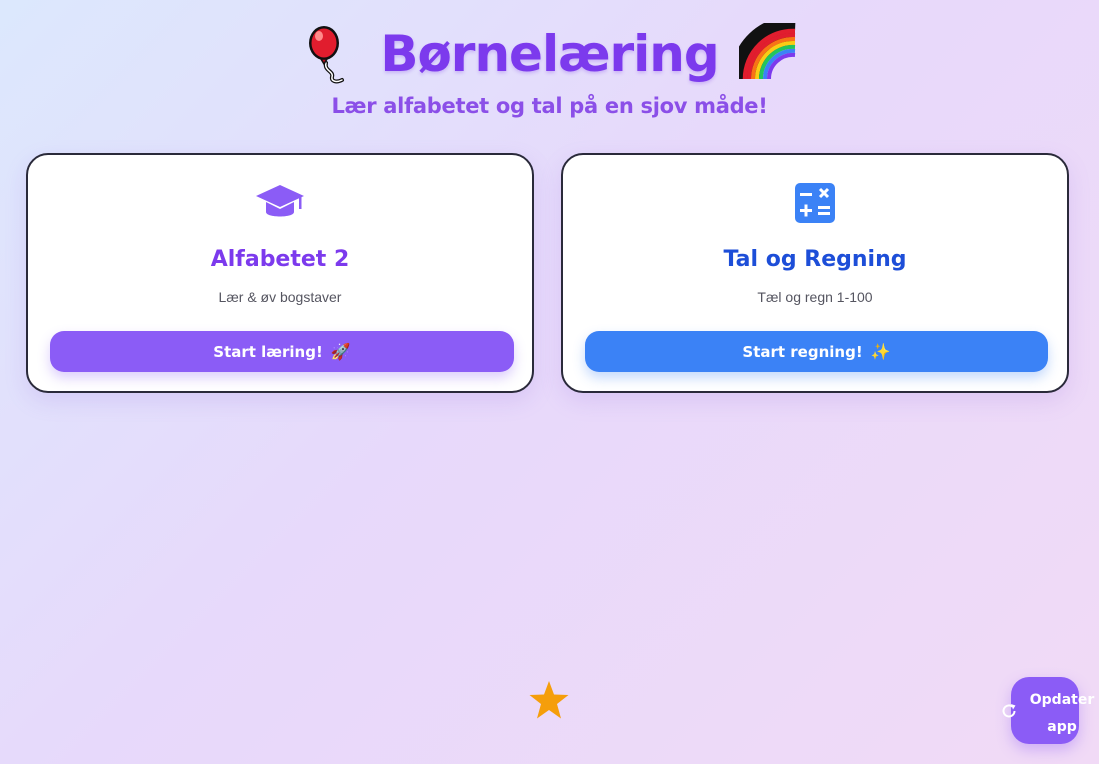 The image size is (1099, 764). What do you see at coordinates (1062, 713) in the screenshot?
I see `update-app-label: Opdater app` at bounding box center [1062, 713].